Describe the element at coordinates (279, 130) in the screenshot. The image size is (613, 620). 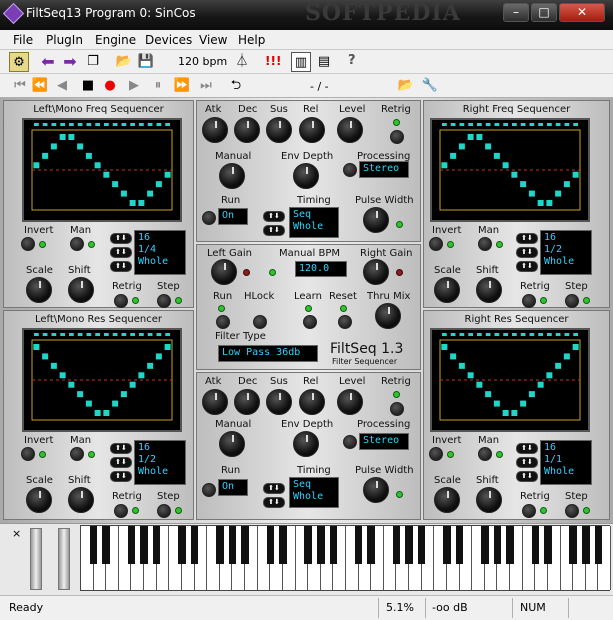
I see `sustain-knob` at that location.